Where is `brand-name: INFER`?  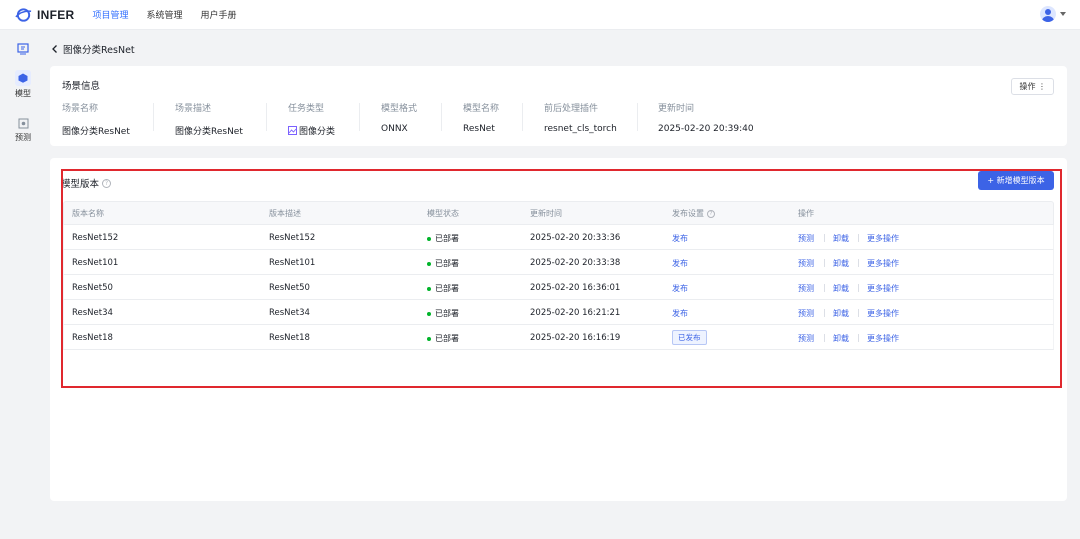 brand-name: INFER is located at coordinates (56, 14).